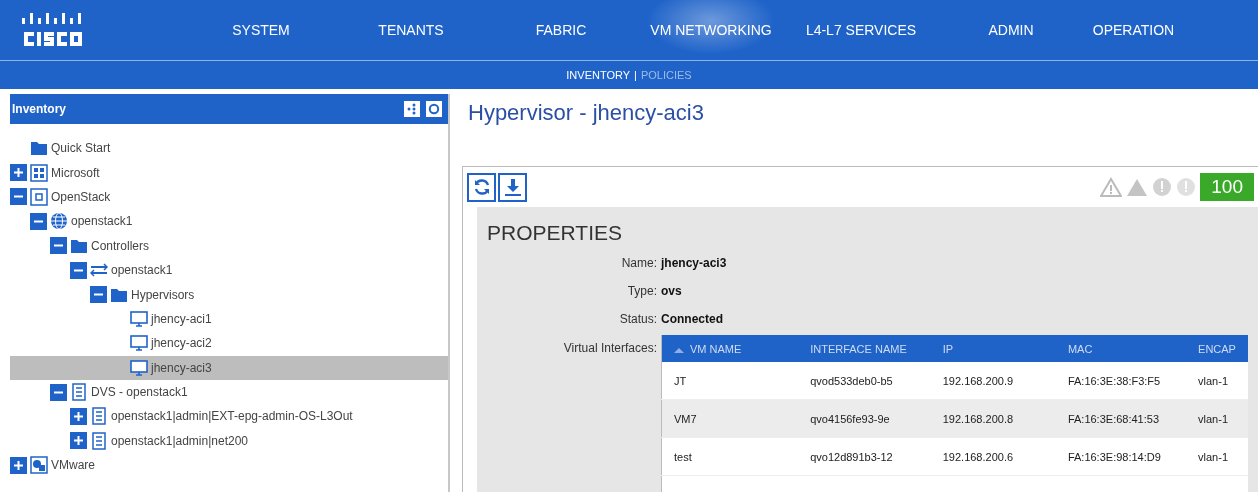  Describe the element at coordinates (730, 348) in the screenshot. I see `column-header: VM NAME` at that location.